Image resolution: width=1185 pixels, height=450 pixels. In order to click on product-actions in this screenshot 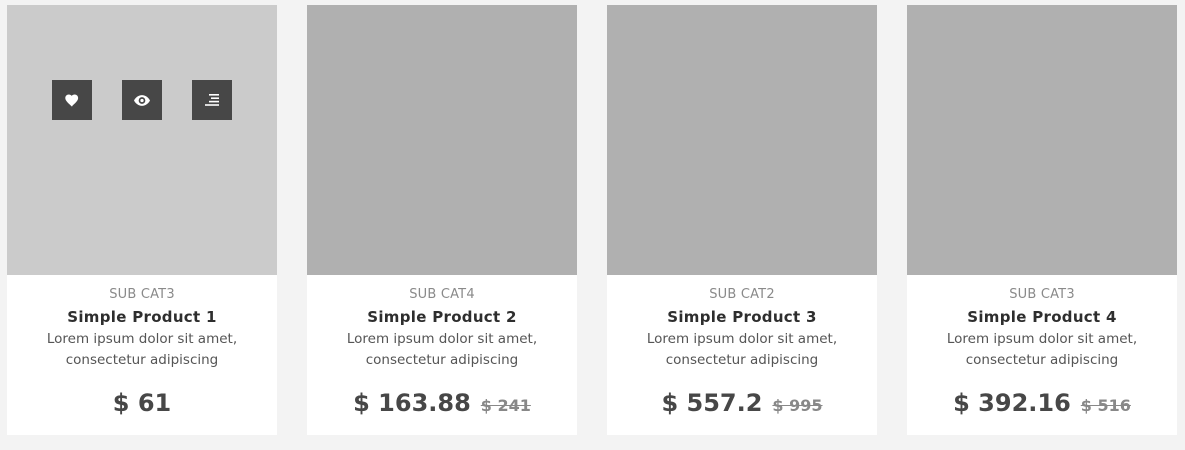, I will do `click(142, 100)`.